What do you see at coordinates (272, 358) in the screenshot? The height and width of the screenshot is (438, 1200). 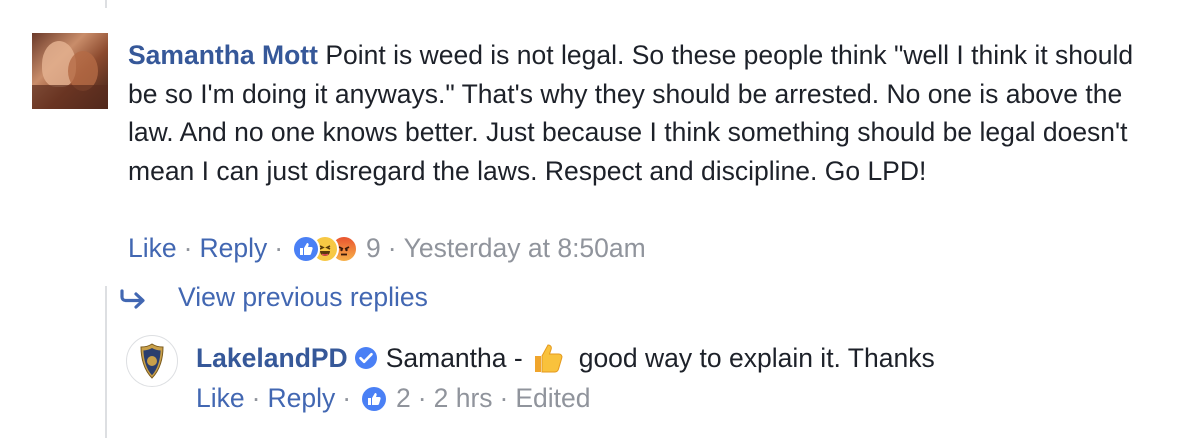 I see `reply-author-link: LakelandPD` at bounding box center [272, 358].